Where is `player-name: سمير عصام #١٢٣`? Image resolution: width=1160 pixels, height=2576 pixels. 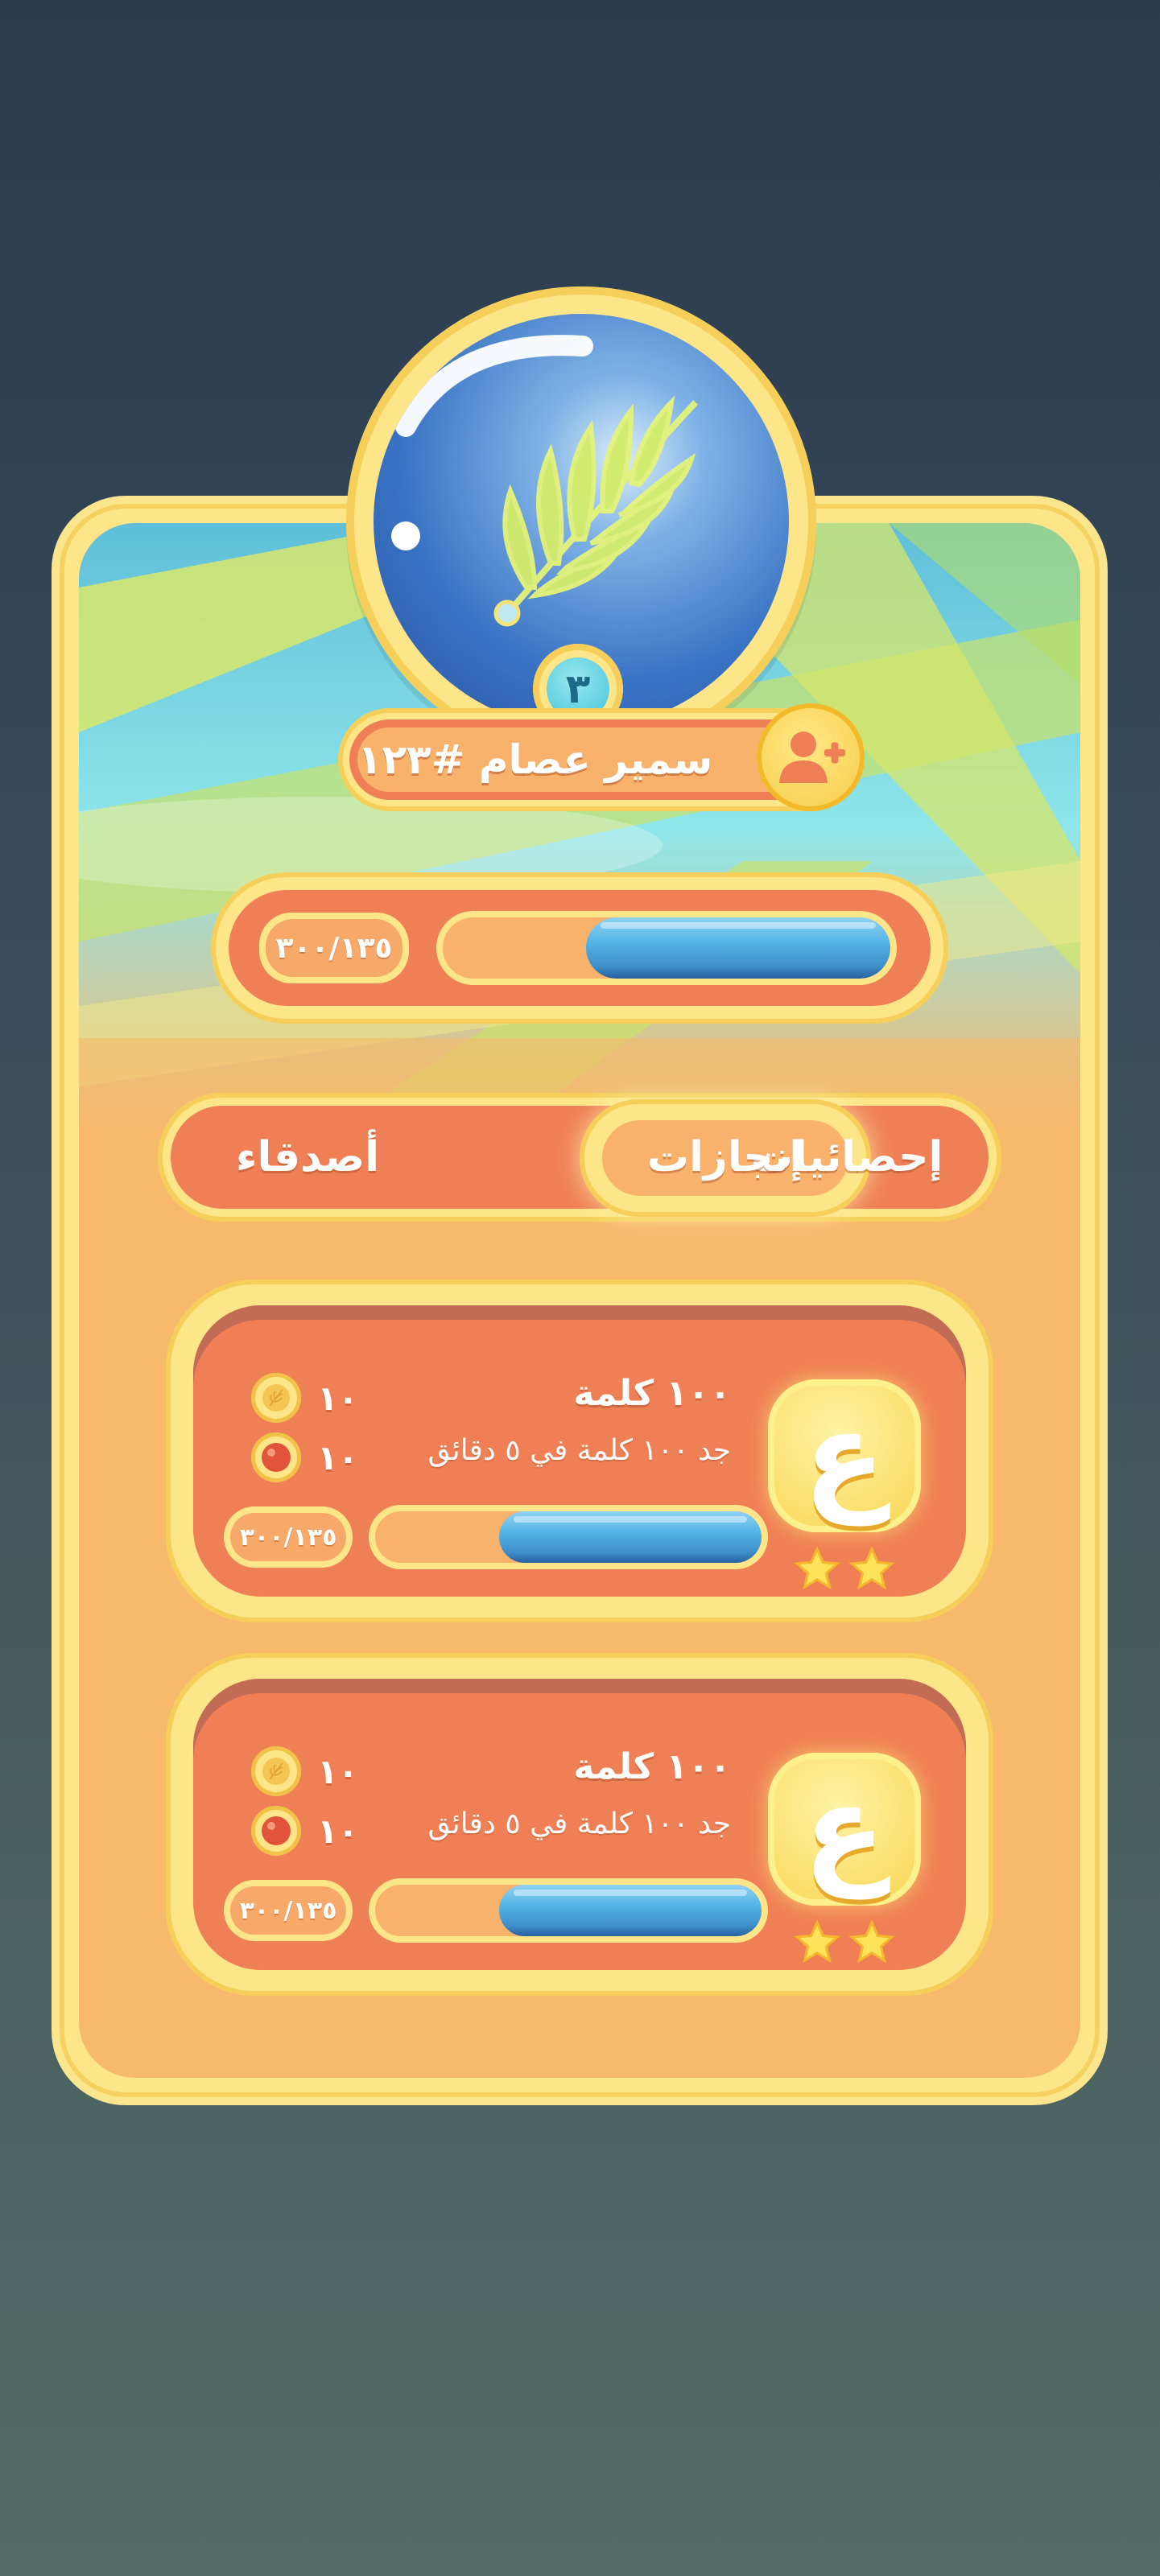 player-name: سمير عصام #١٢٣ is located at coordinates (535, 759).